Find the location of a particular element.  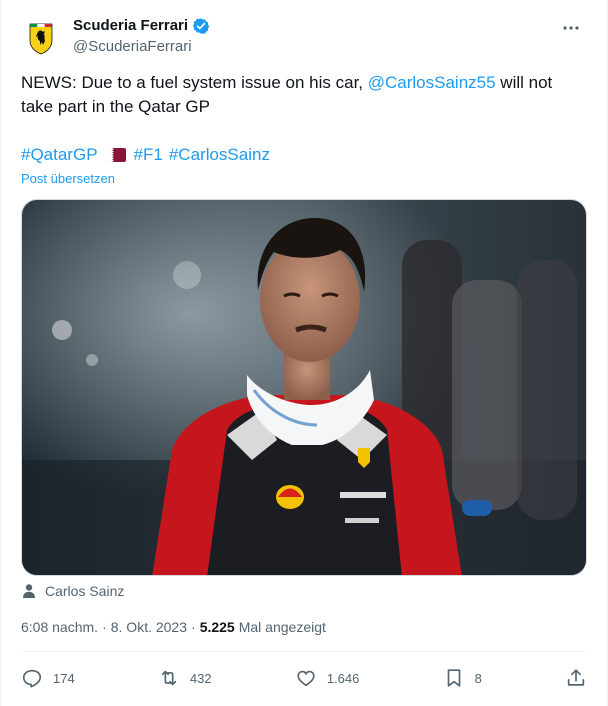

views-label: Mal angezeigt is located at coordinates (282, 627).